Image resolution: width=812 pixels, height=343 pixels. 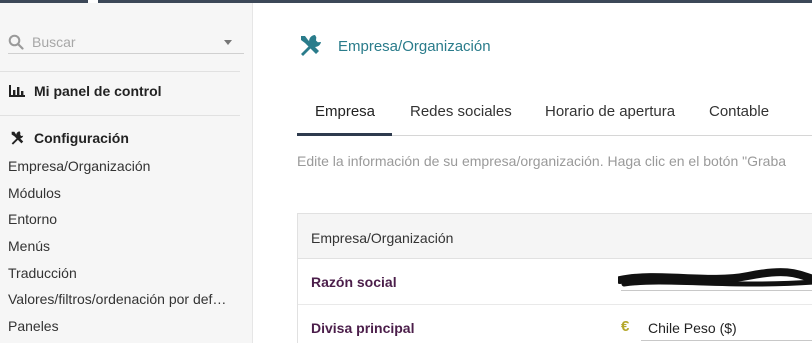 I want to click on menu-dashboard-label: Mi panel de control, so click(x=98, y=91).